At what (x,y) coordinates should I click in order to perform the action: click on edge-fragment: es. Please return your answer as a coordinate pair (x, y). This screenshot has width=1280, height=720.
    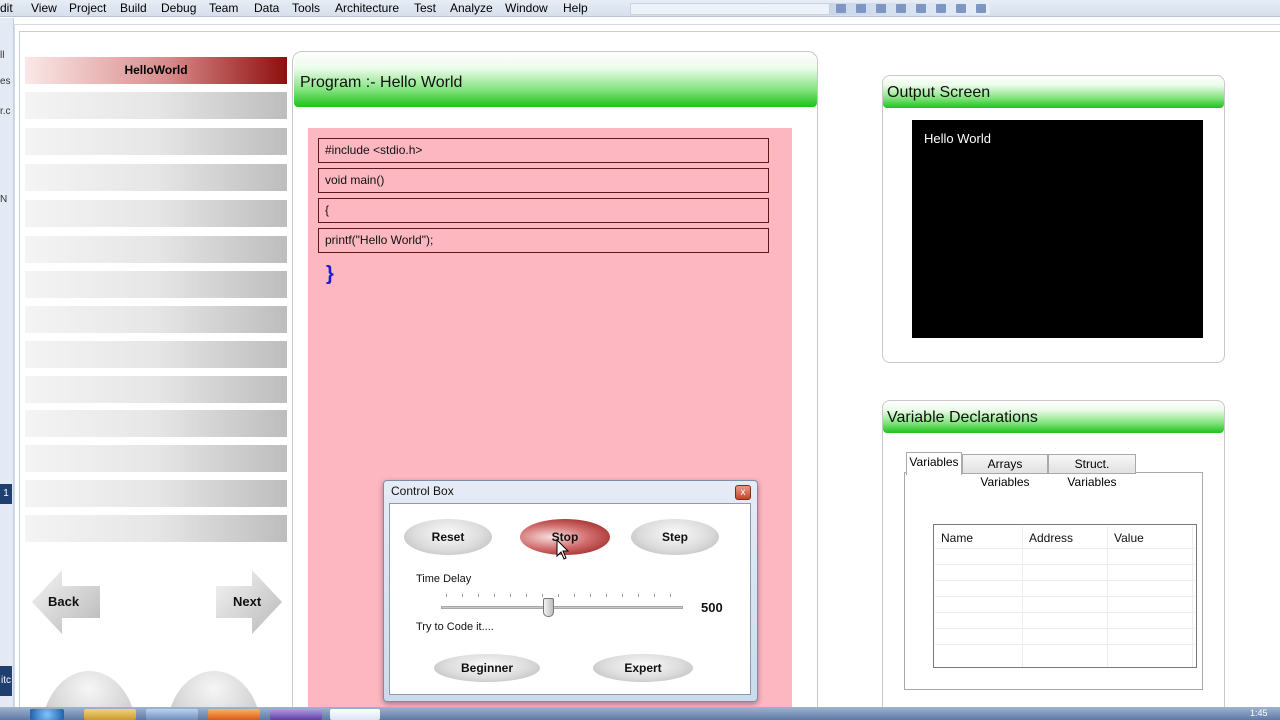
    Looking at the image, I should click on (5, 81).